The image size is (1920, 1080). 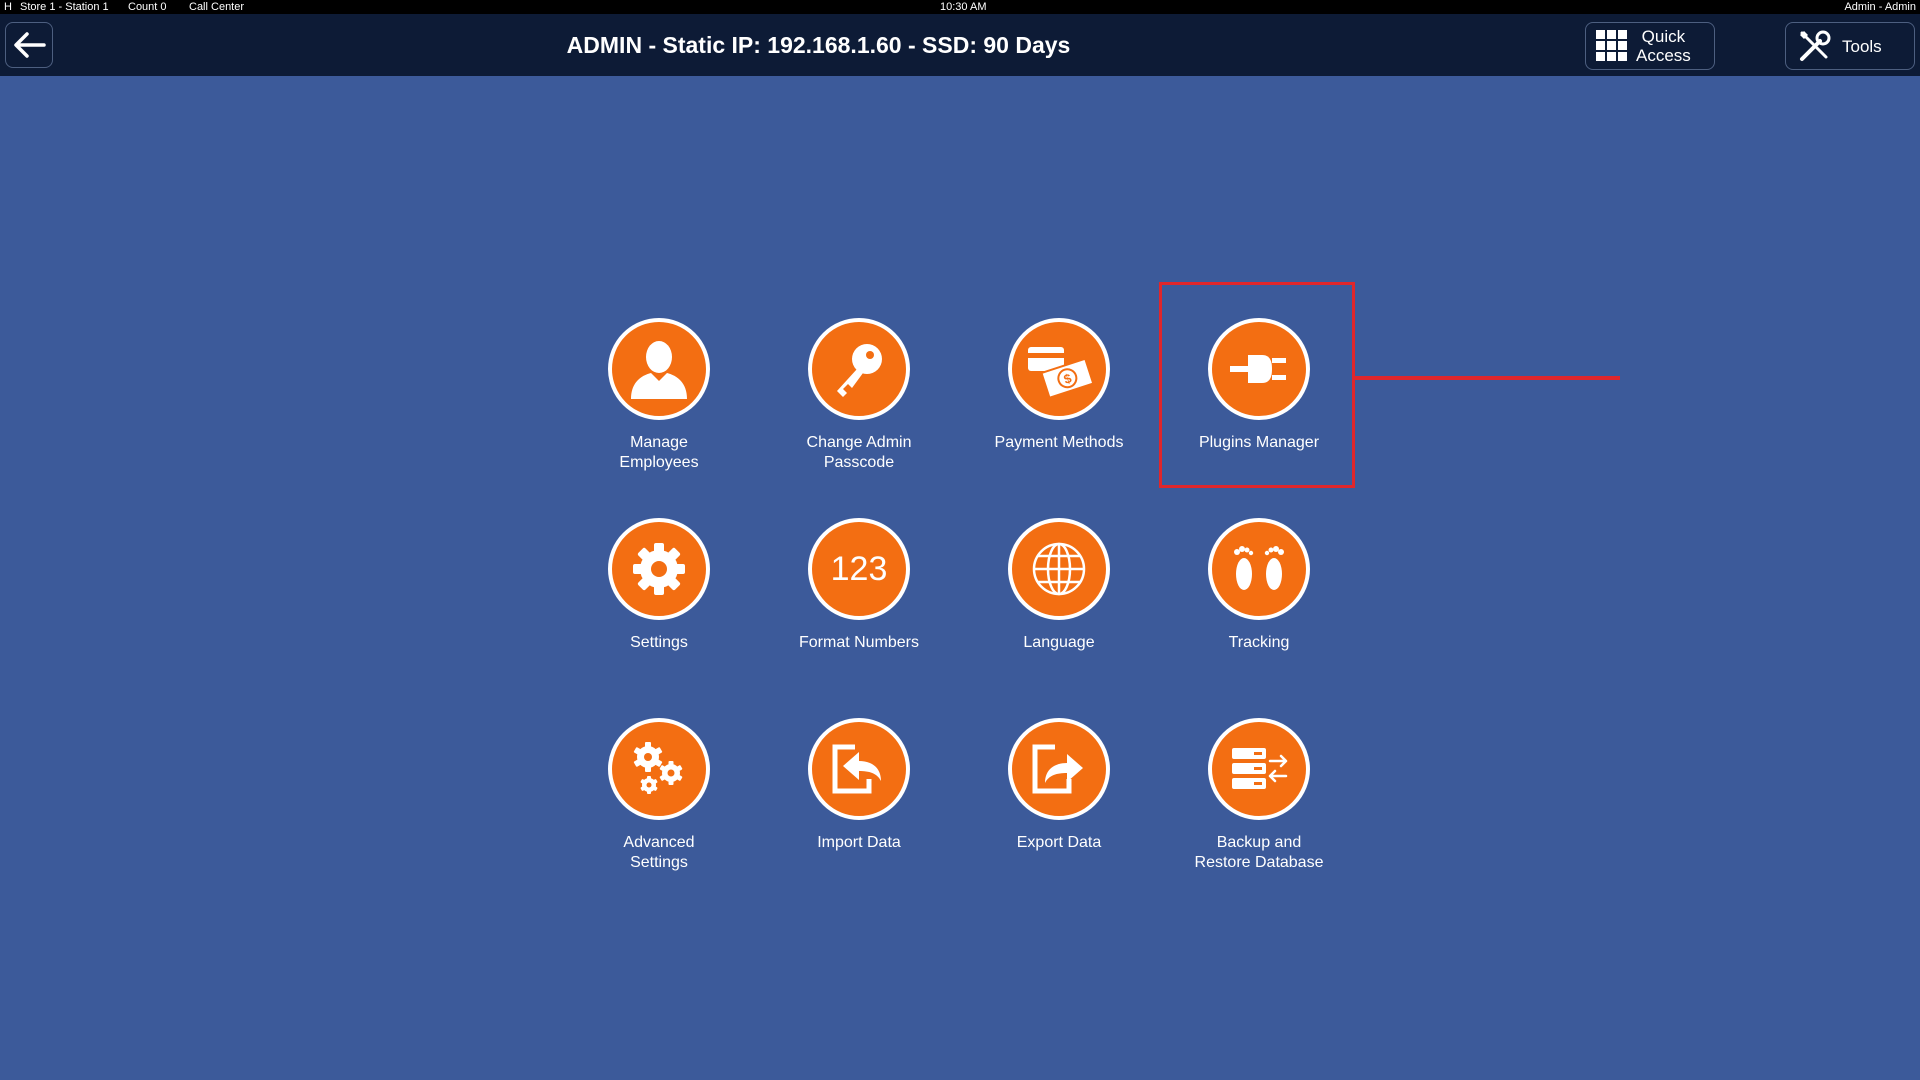 I want to click on advanced-settings-button, so click(x=659, y=769).